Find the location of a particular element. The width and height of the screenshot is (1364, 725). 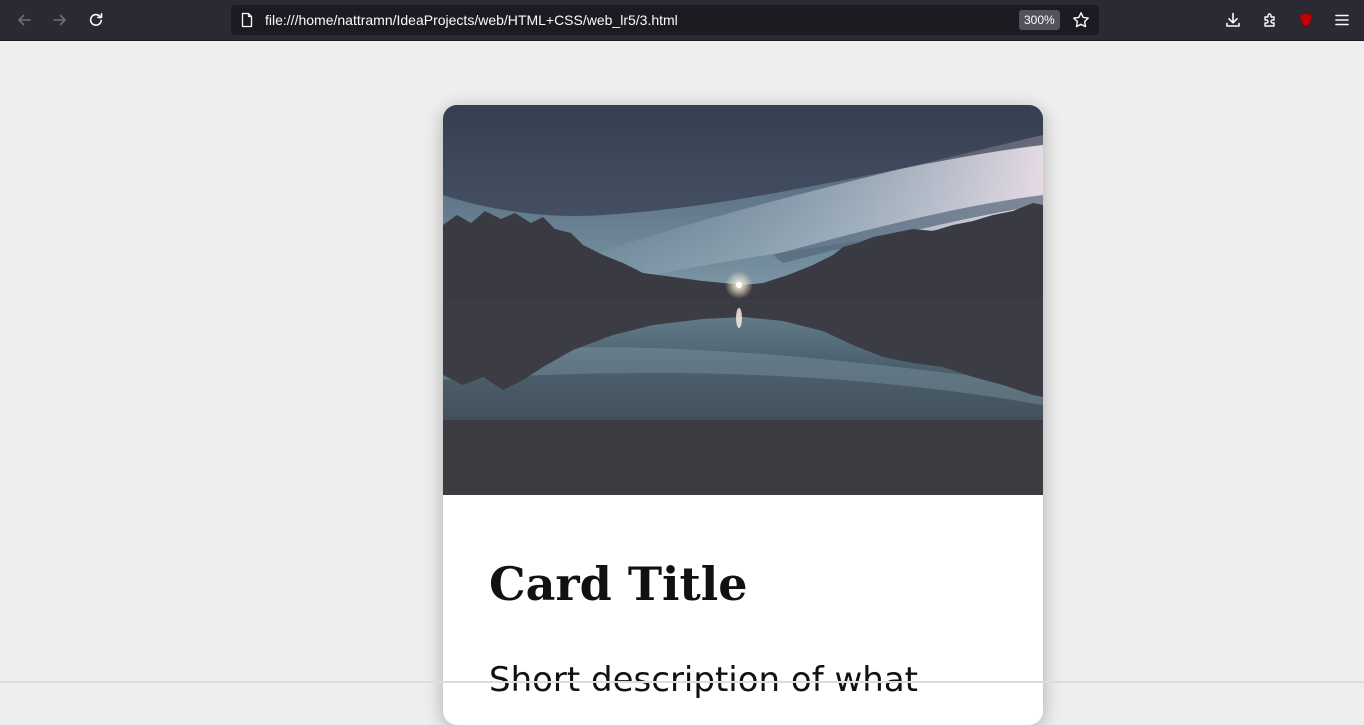

extensions-button is located at coordinates (1270, 20).